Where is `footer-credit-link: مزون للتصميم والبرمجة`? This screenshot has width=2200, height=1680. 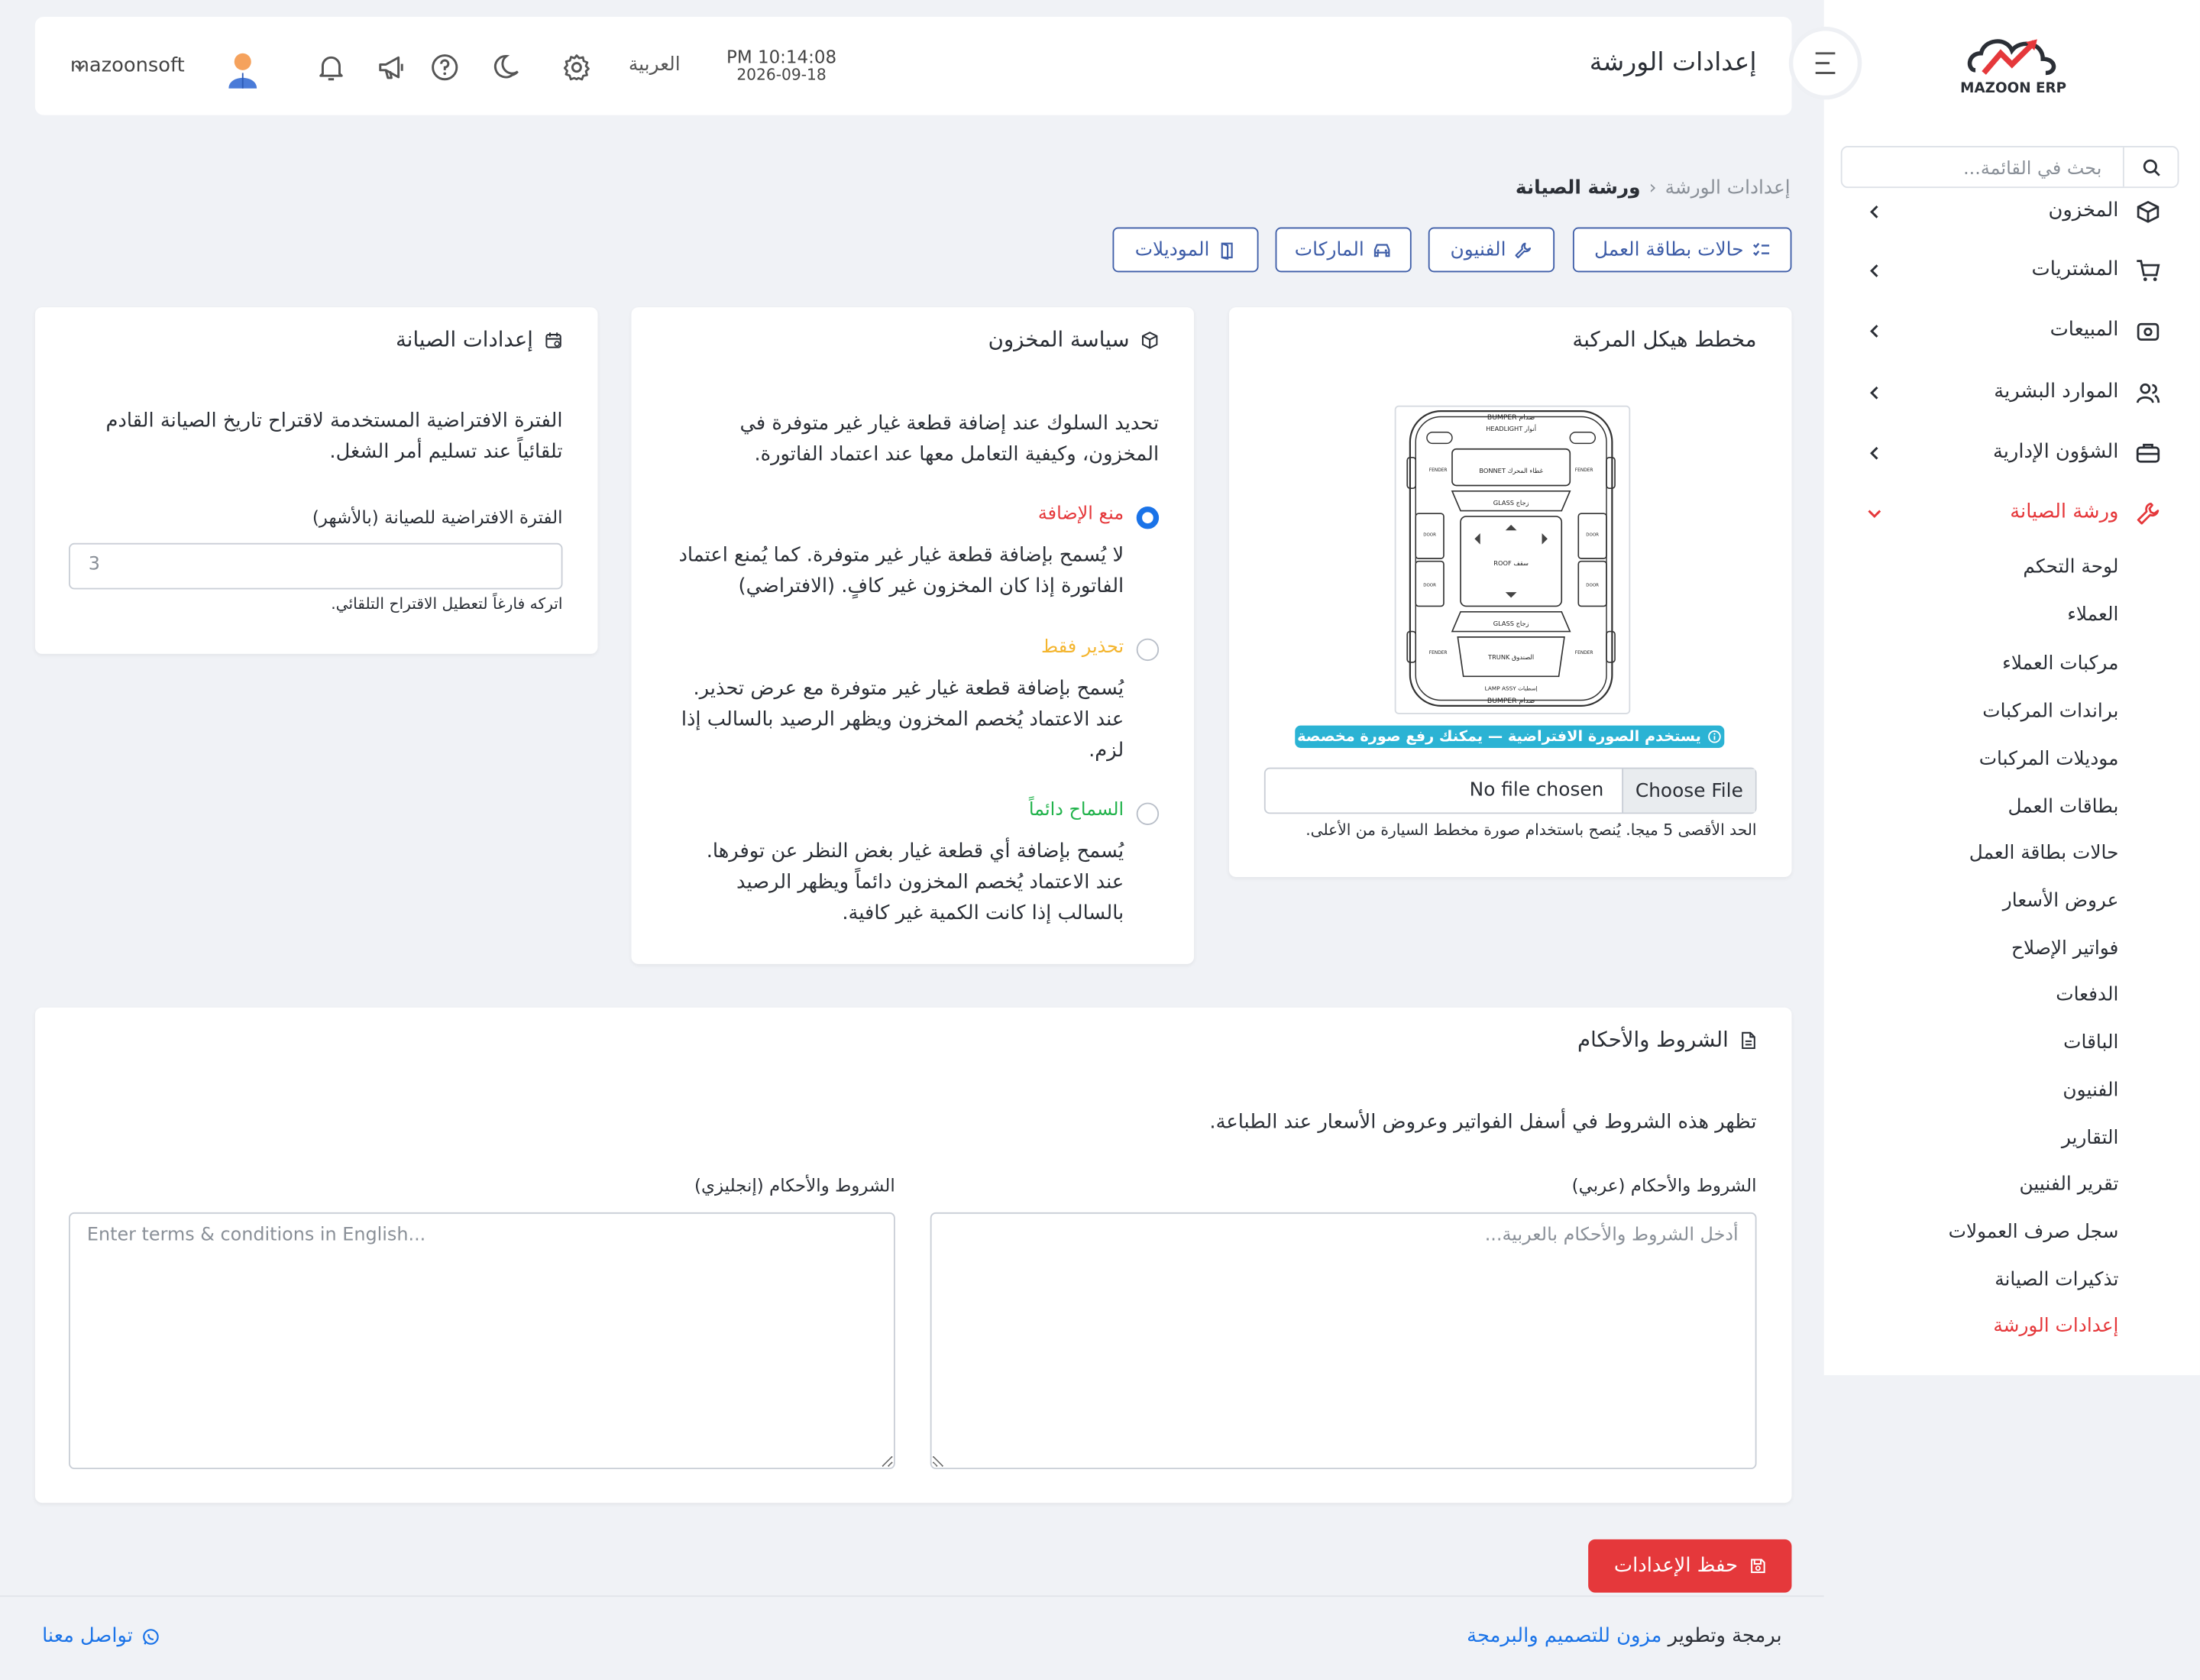
footer-credit-link: مزون للتصميم والبرمجة is located at coordinates (1564, 1636).